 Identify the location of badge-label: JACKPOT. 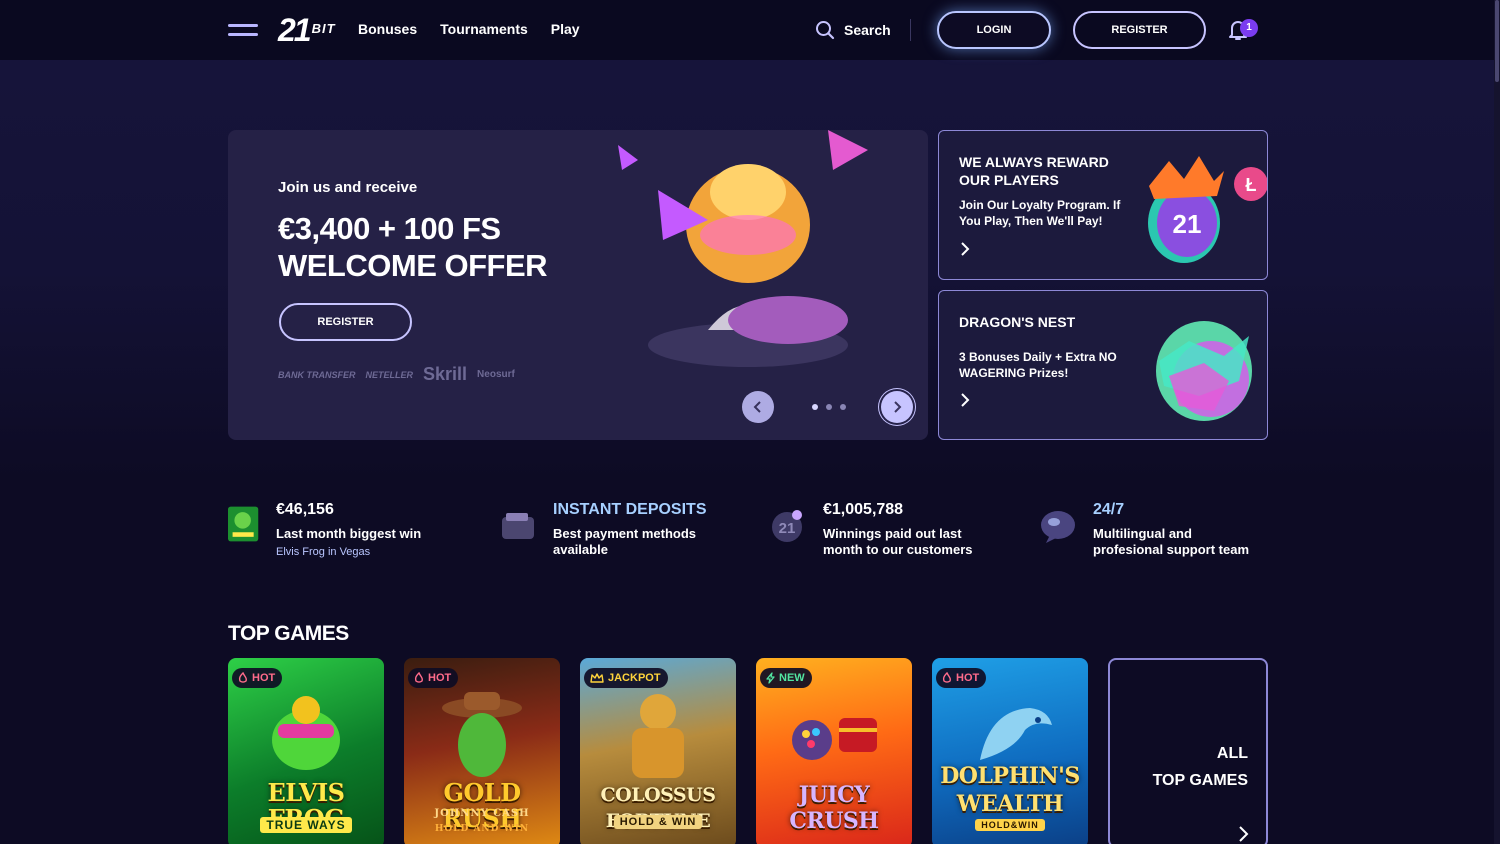
(634, 678).